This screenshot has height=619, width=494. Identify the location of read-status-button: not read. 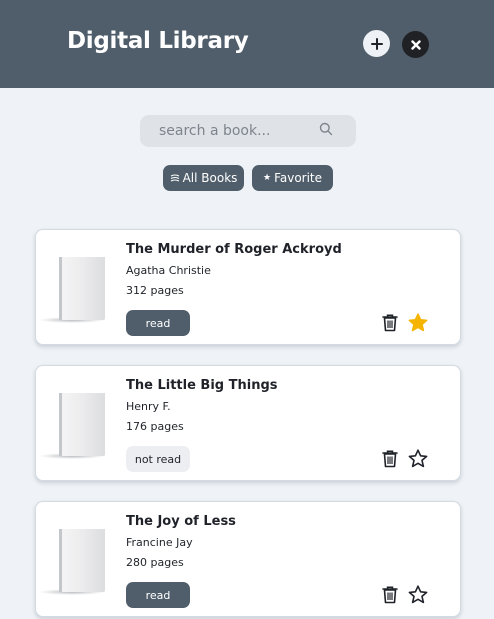
(158, 459).